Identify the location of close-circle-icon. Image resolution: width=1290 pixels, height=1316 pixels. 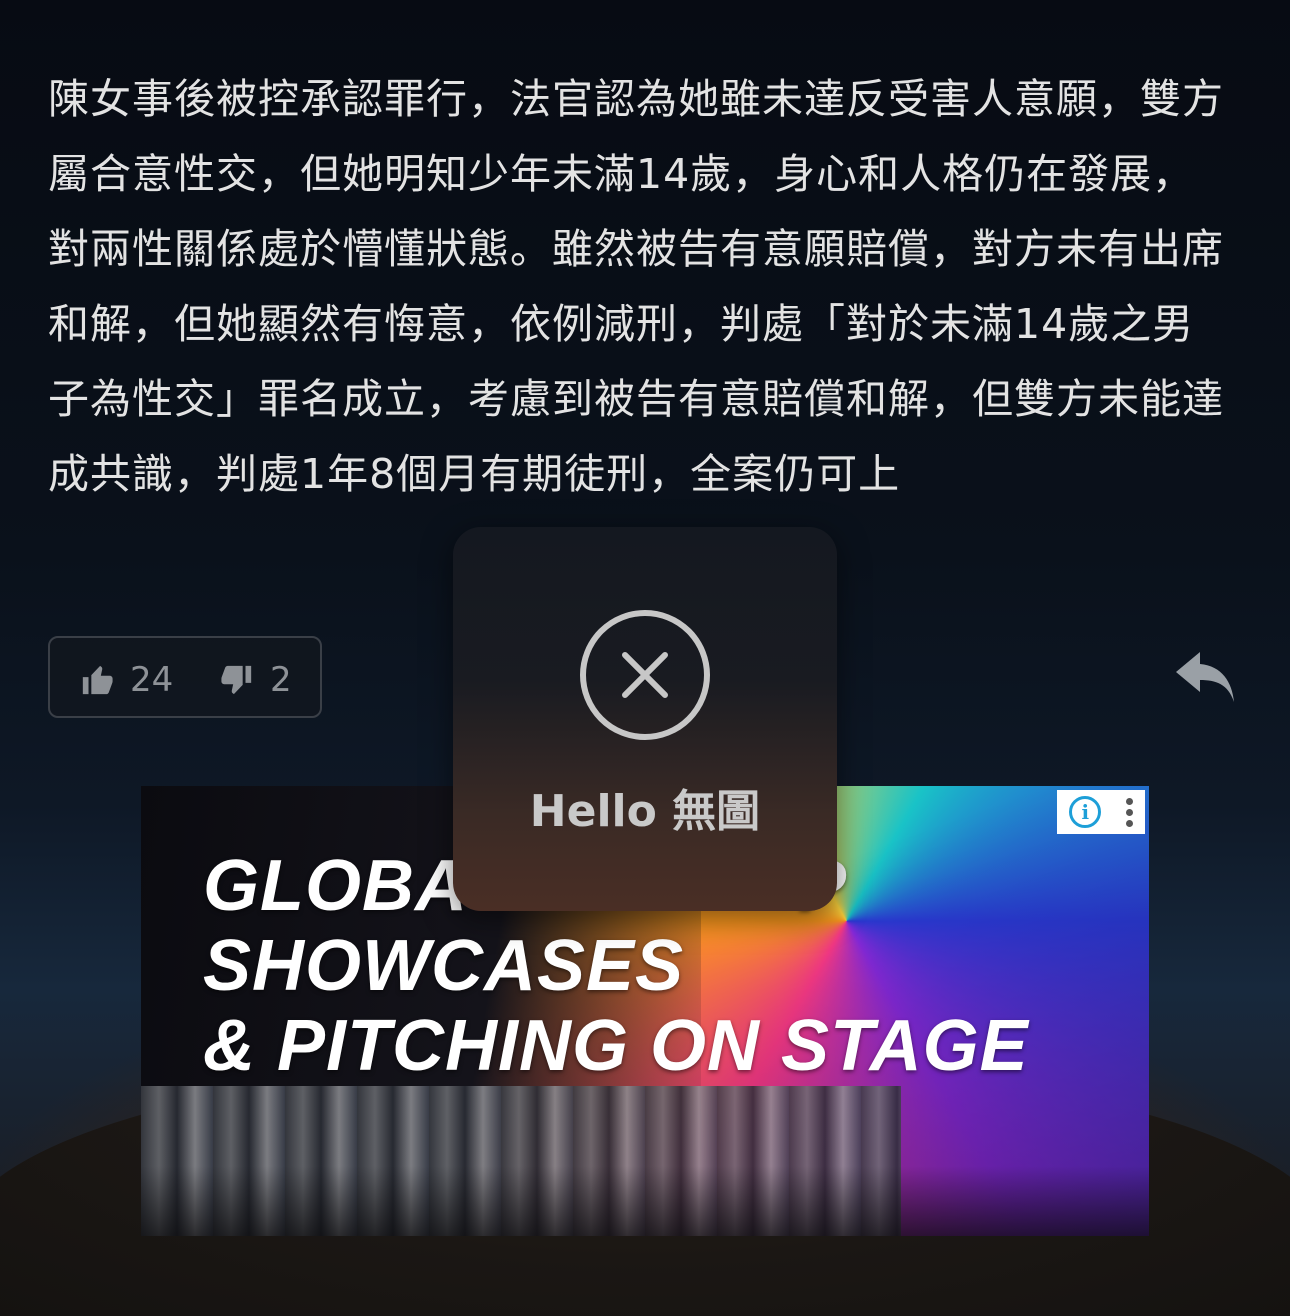
(645, 675).